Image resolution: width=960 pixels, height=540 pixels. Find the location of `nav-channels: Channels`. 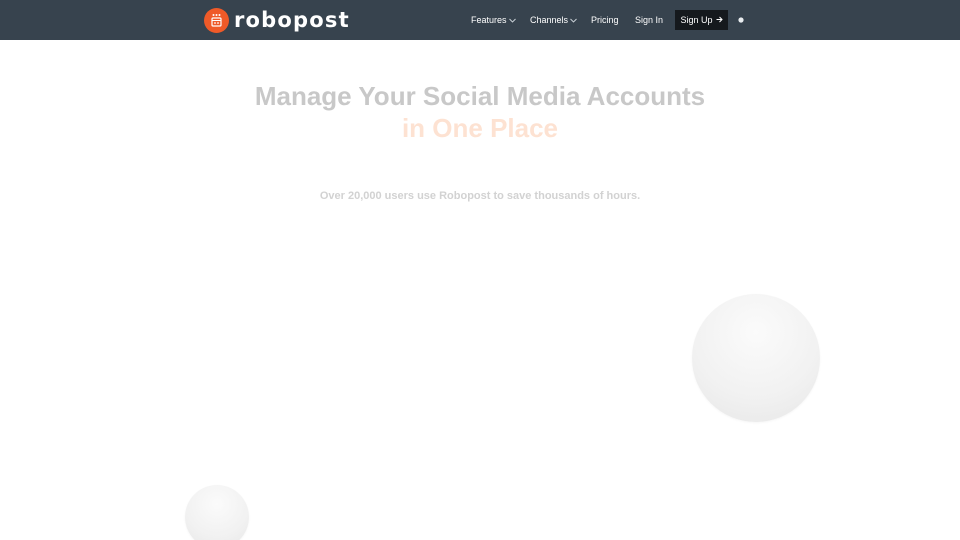

nav-channels: Channels is located at coordinates (553, 20).